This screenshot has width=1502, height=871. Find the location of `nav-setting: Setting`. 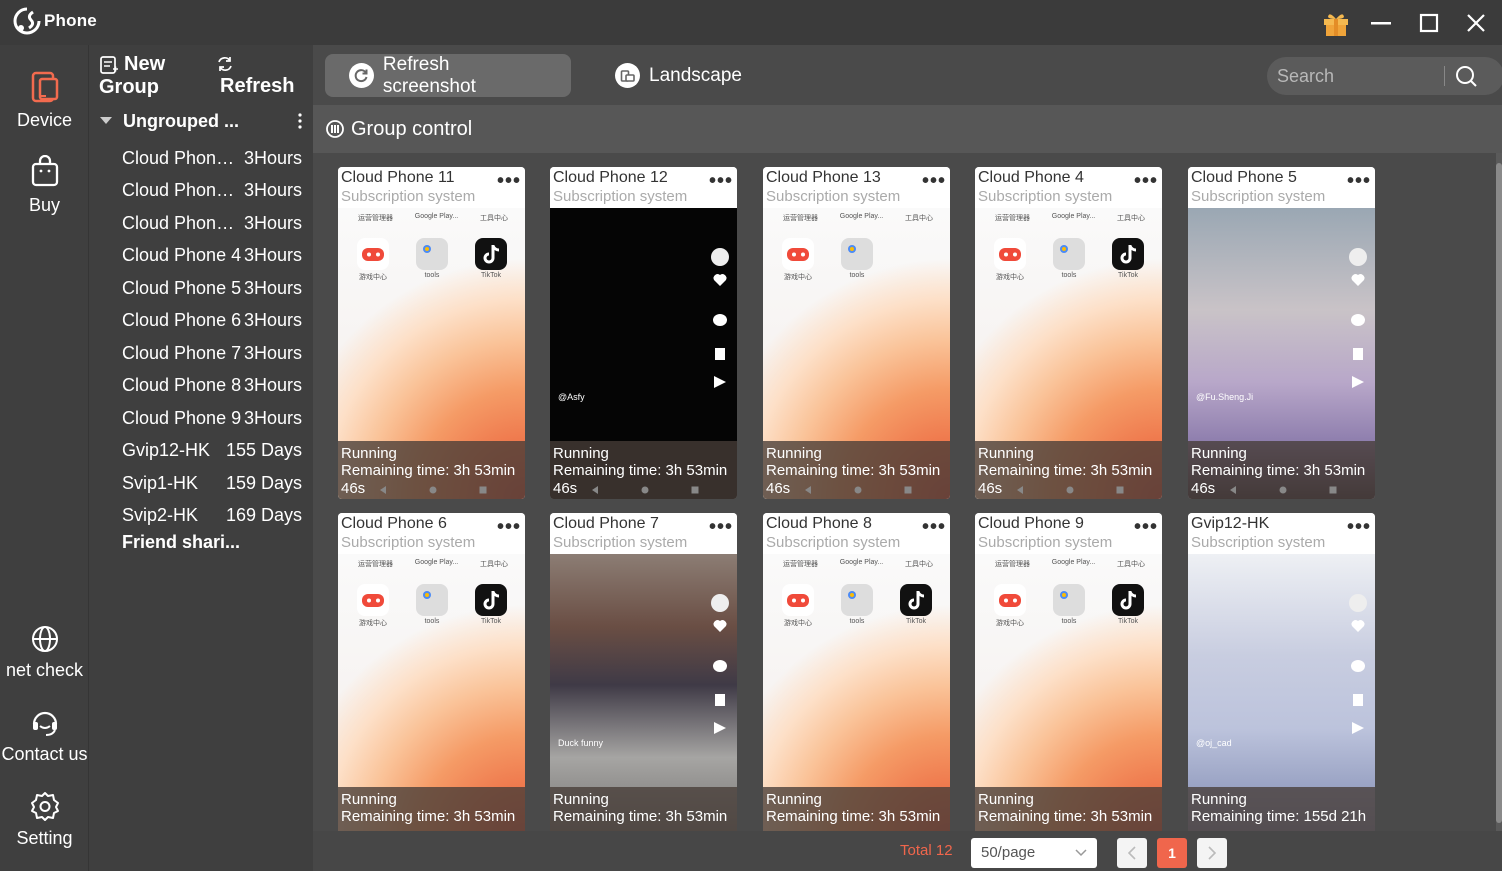

nav-setting: Setting is located at coordinates (44, 819).